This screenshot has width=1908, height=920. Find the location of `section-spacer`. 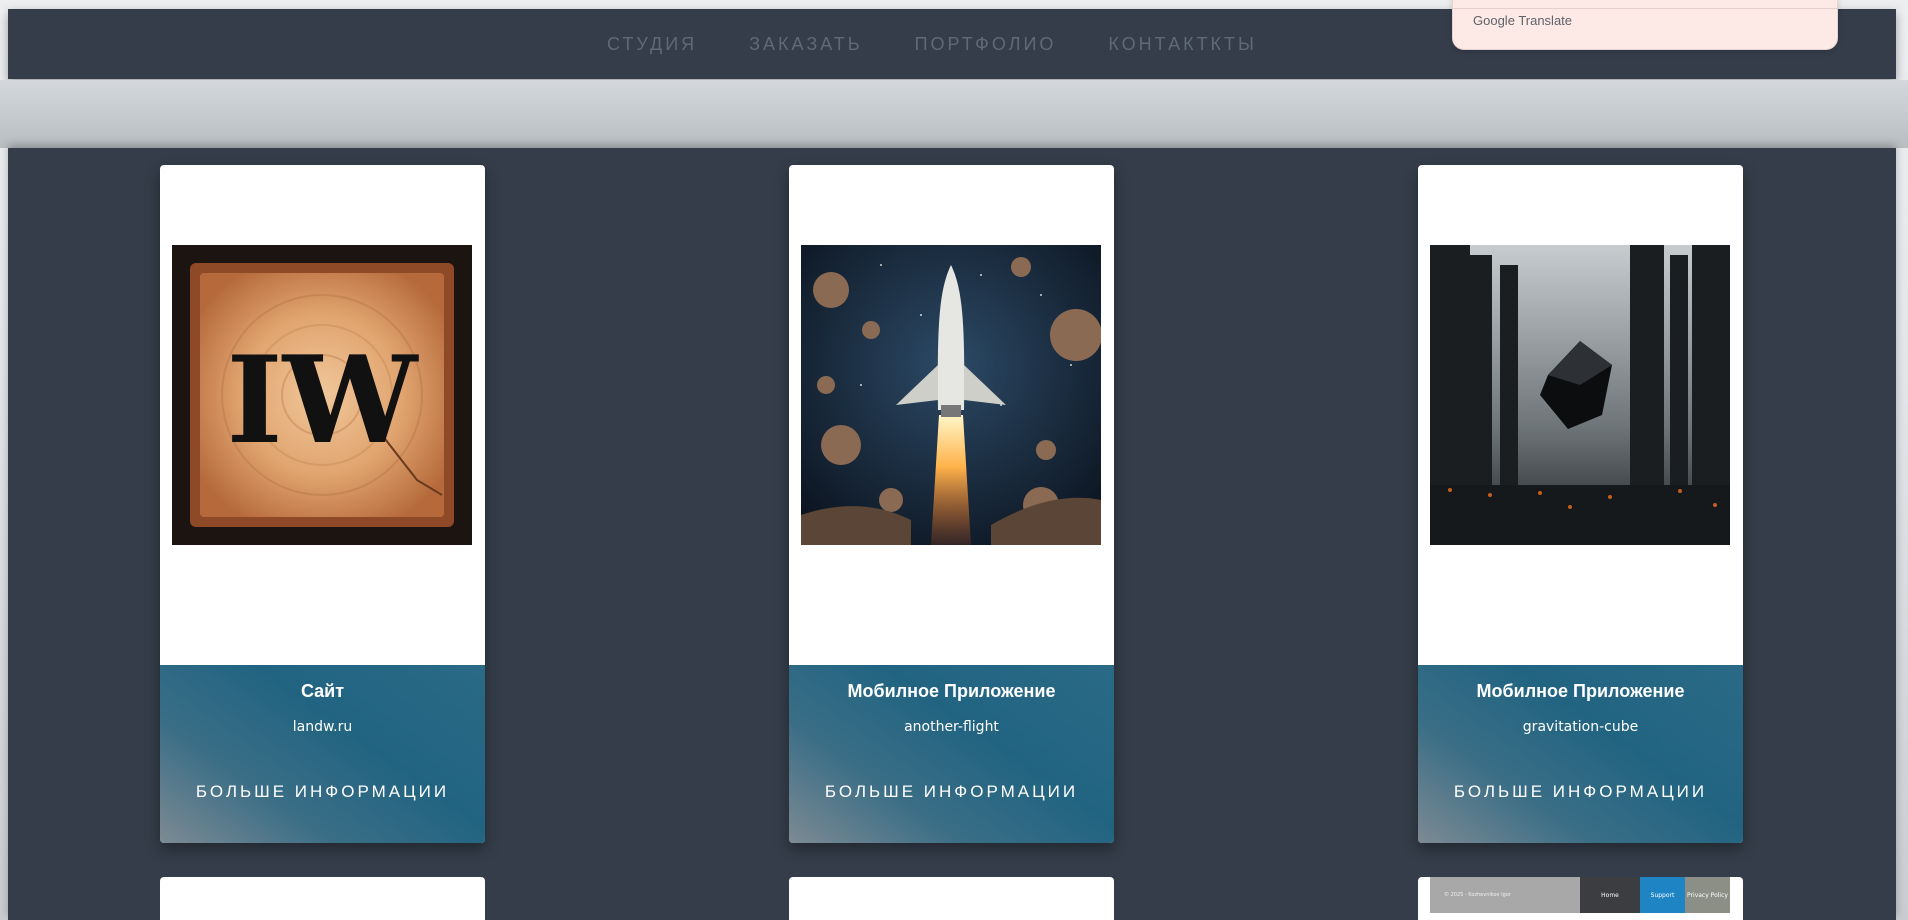

section-spacer is located at coordinates (954, 114).